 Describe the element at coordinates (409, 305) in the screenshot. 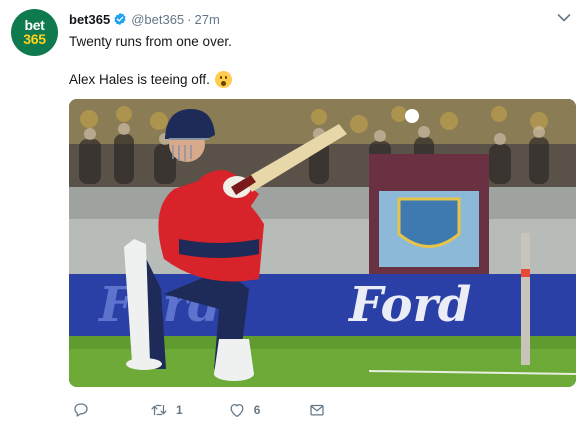

I see `svg-text: Ford` at that location.